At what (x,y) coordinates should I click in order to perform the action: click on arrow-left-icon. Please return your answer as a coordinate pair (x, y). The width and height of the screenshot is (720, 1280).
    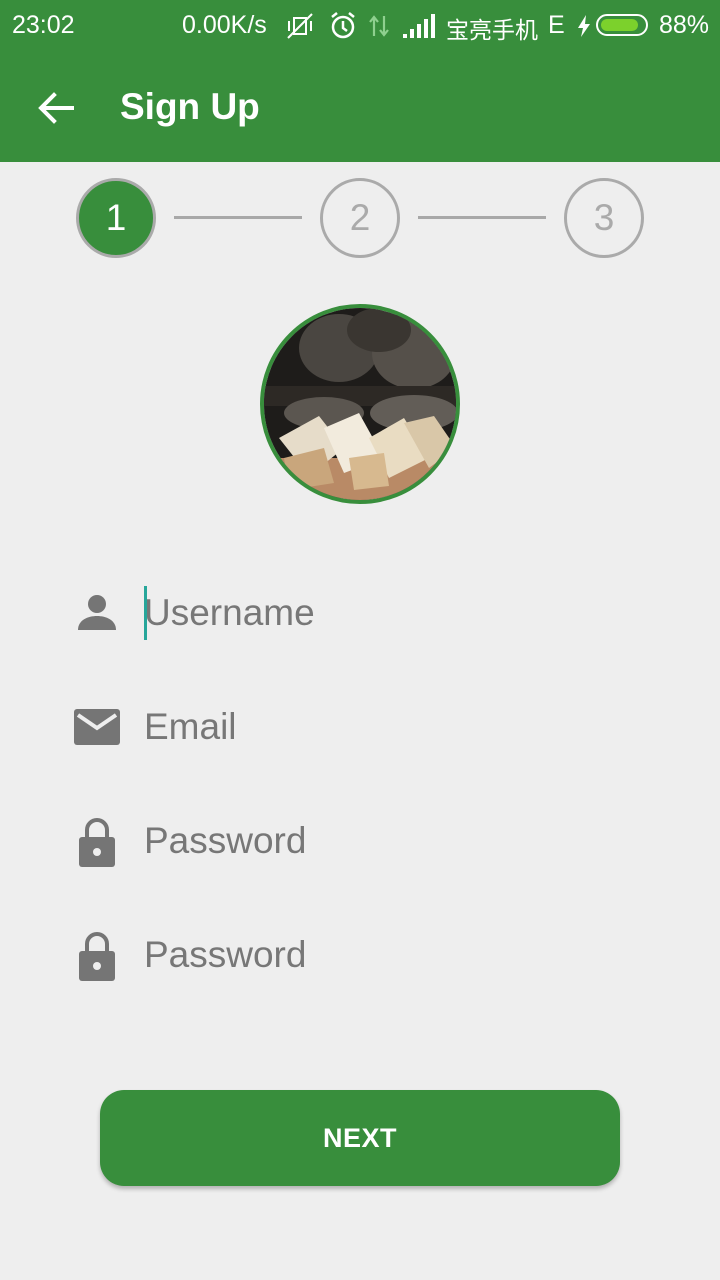
    Looking at the image, I should click on (56, 108).